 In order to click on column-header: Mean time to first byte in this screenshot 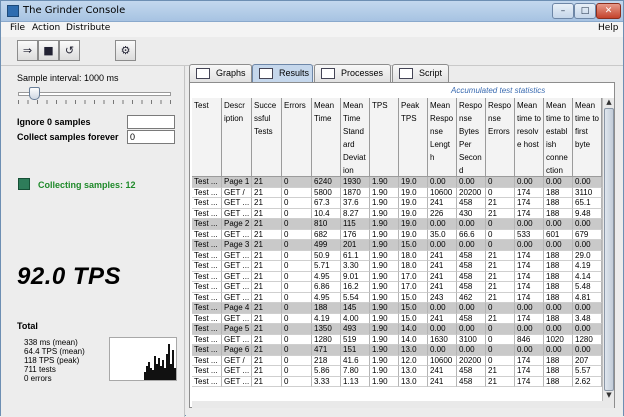, I will do `click(587, 137)`.